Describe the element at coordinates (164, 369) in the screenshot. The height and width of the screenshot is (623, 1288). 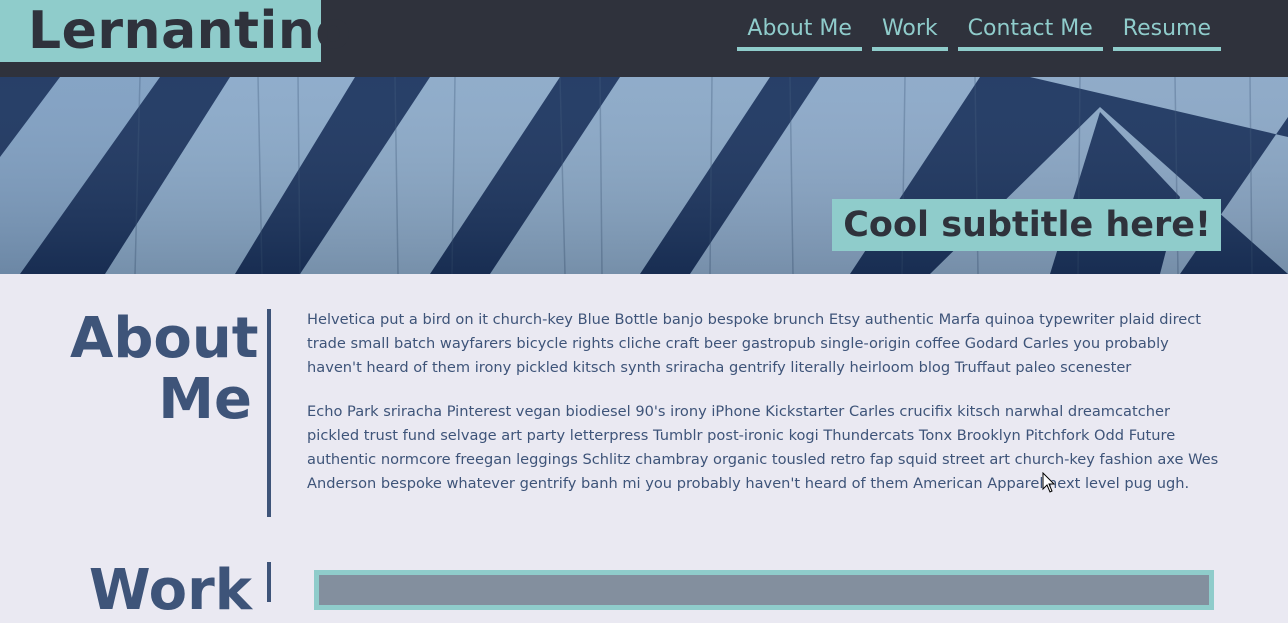
I see `about-title: About Me` at that location.